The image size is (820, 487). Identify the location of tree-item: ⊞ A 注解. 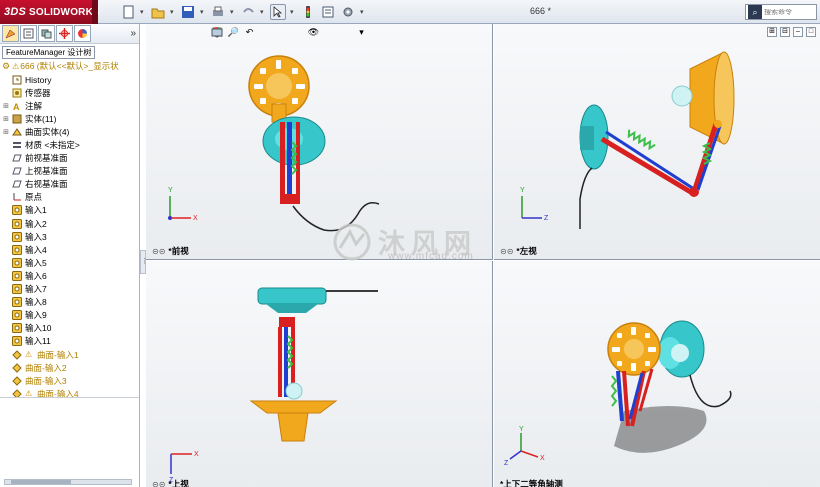
(70, 105).